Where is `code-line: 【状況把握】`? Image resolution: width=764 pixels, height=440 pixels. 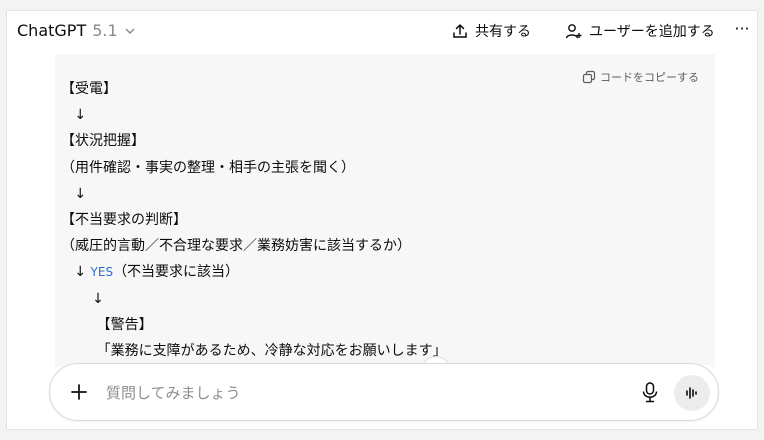 code-line: 【状況把握】 is located at coordinates (103, 141).